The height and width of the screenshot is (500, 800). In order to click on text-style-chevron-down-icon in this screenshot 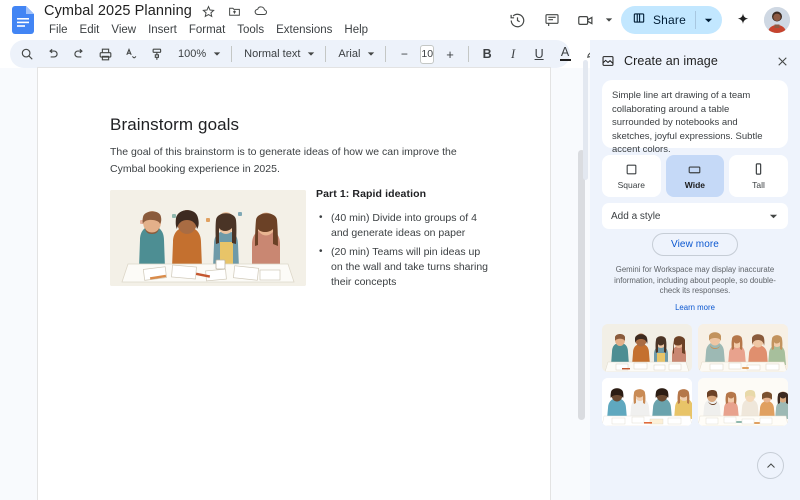, I will do `click(311, 54)`.